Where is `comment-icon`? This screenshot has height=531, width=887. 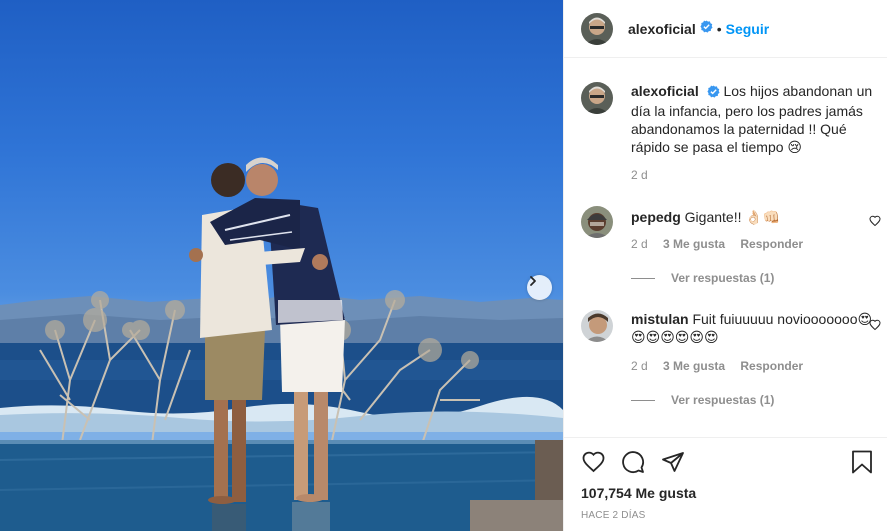
comment-icon is located at coordinates (633, 462).